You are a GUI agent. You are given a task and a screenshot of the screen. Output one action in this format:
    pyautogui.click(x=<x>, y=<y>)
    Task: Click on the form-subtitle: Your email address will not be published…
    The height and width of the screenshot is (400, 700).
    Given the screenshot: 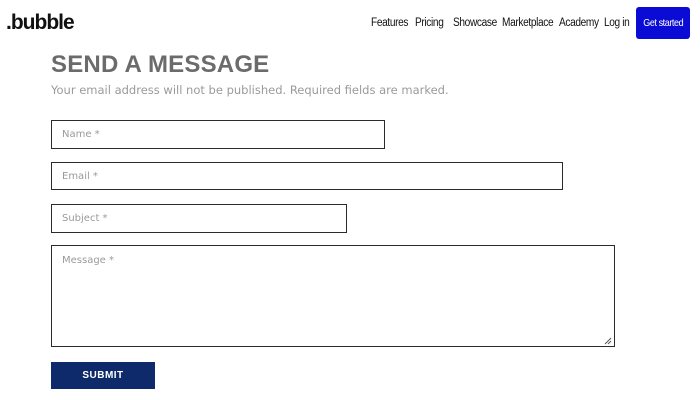 What is the action you would take?
    pyautogui.click(x=250, y=90)
    